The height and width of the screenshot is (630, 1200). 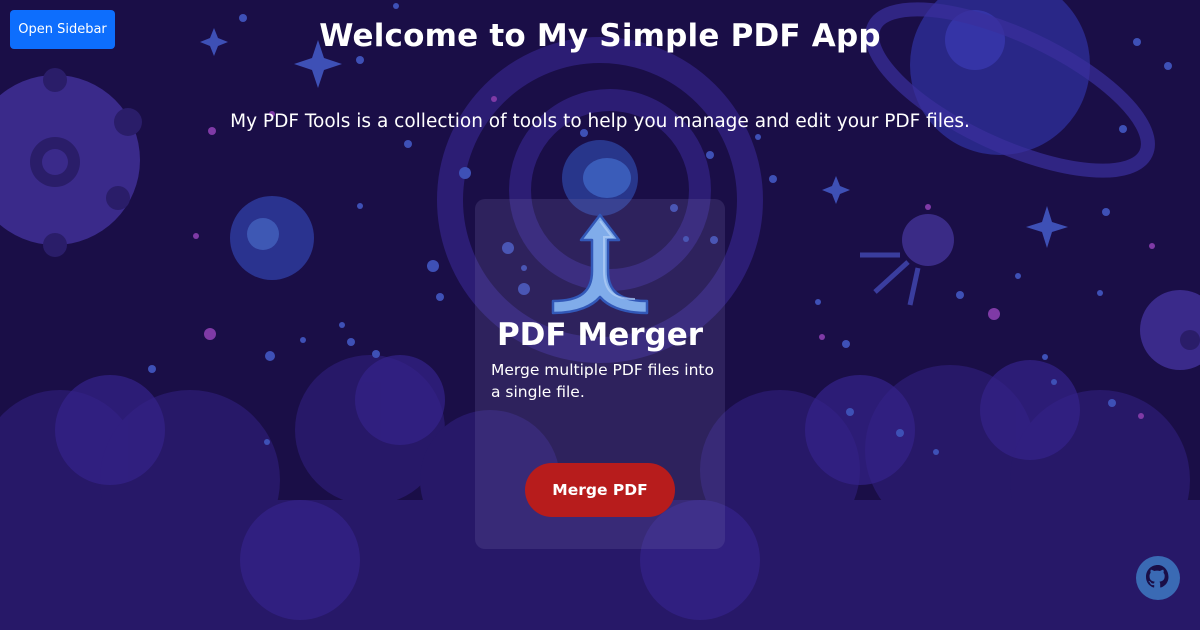 I want to click on card-title: PDF Merger, so click(x=600, y=335).